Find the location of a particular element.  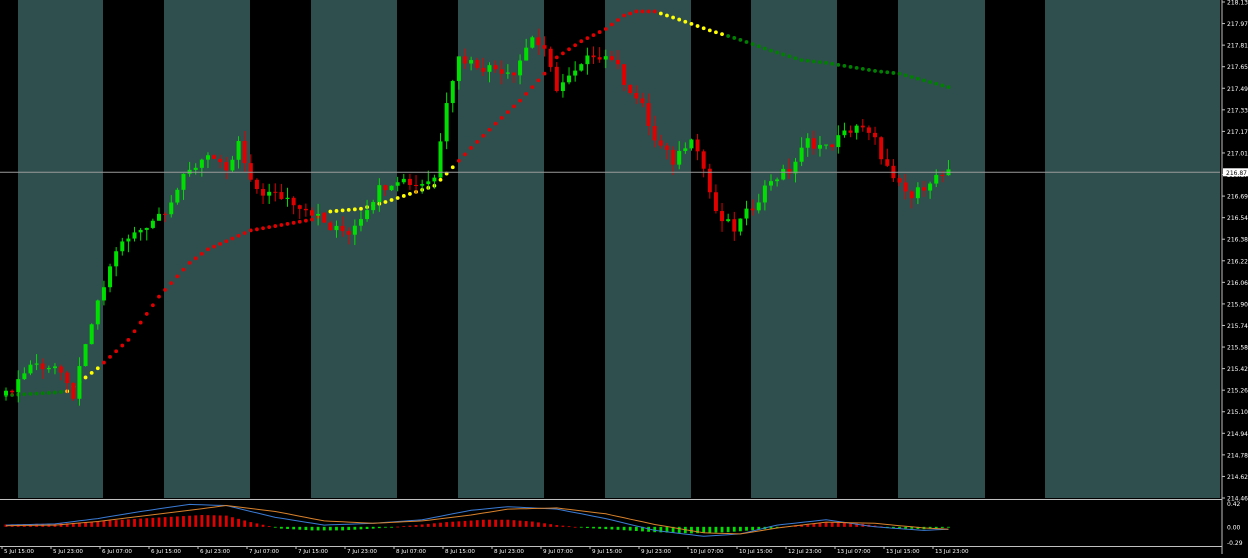

y-tick-label: 217.17 is located at coordinates (1237, 132).